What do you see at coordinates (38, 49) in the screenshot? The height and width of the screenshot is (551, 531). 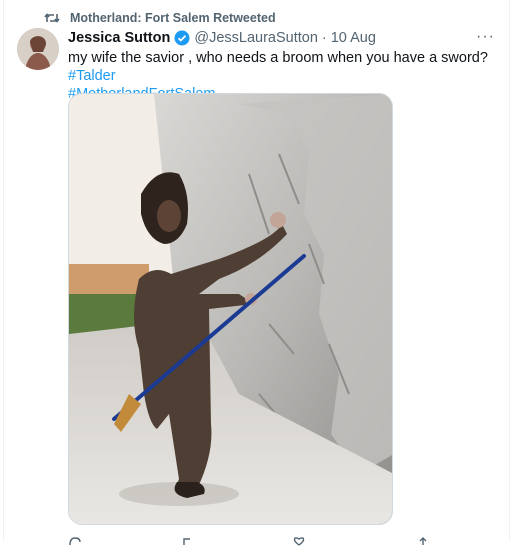 I see `avatar` at bounding box center [38, 49].